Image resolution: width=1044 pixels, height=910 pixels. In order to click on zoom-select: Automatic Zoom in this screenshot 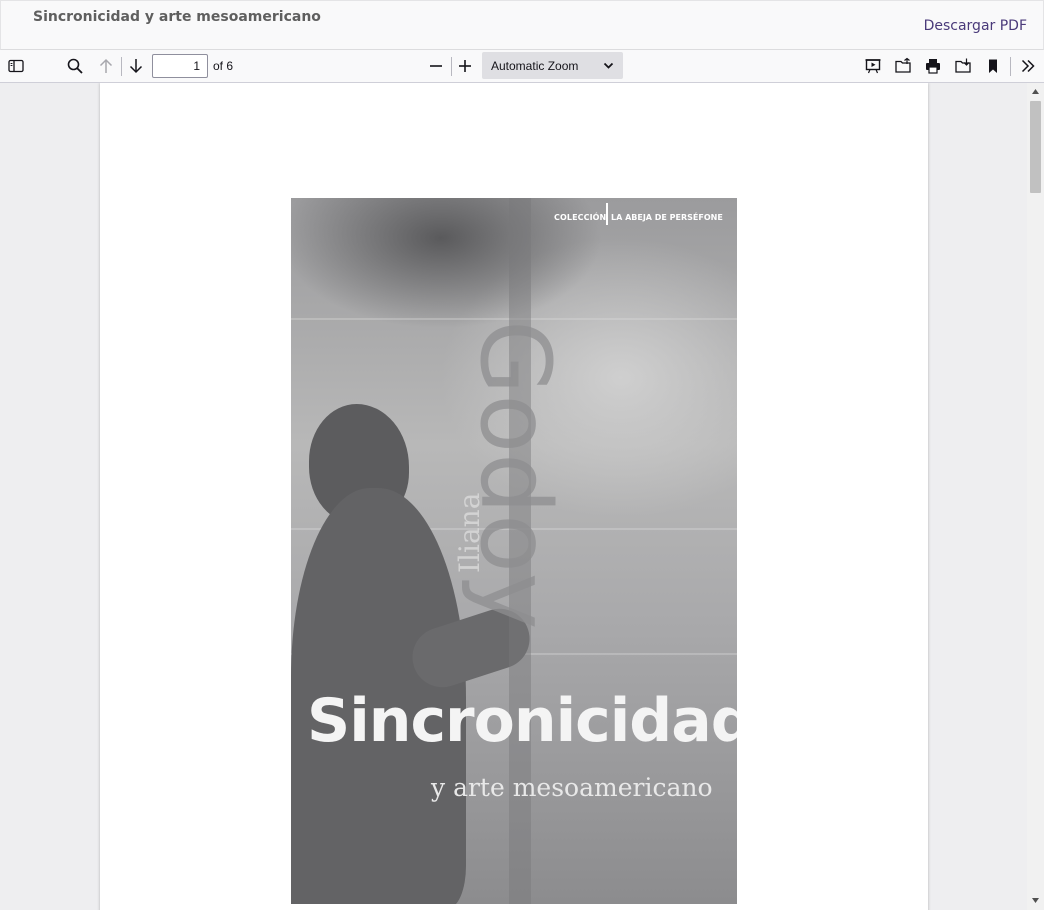, I will do `click(552, 65)`.